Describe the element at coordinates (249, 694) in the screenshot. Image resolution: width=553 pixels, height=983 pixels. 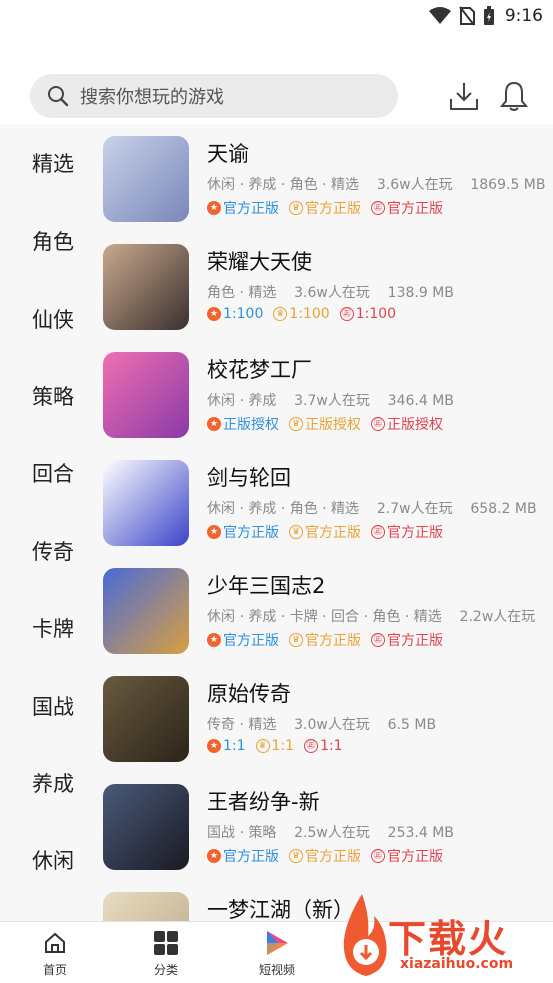
I see `game-name: 原始传奇` at that location.